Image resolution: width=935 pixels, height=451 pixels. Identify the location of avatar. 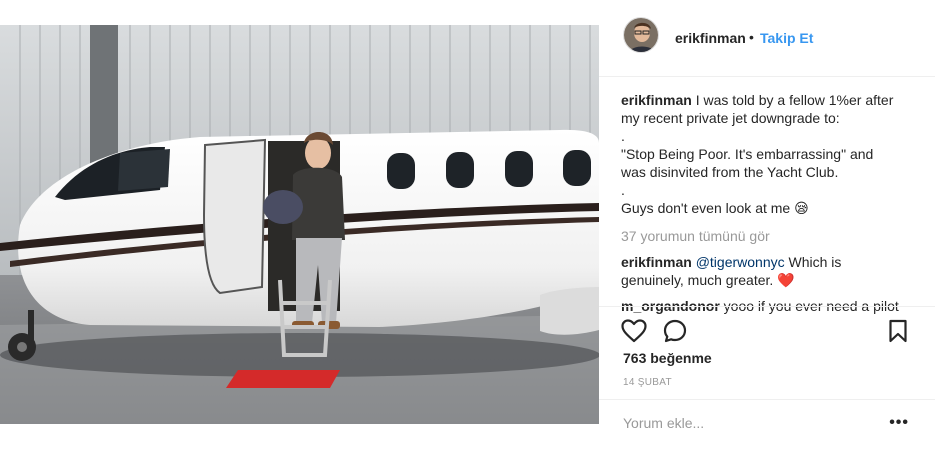
(641, 35).